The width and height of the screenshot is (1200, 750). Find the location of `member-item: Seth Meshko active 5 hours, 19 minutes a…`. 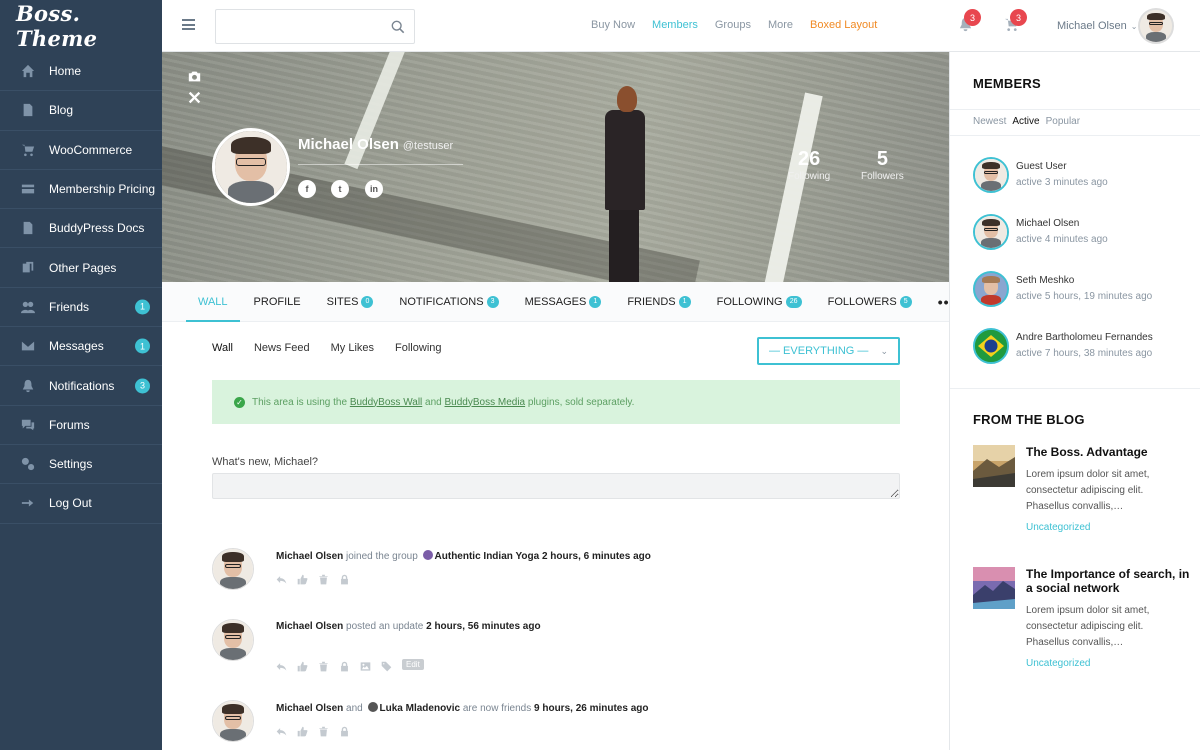

member-item: Seth Meshko active 5 hours, 19 minutes a… is located at coordinates (1083, 291).